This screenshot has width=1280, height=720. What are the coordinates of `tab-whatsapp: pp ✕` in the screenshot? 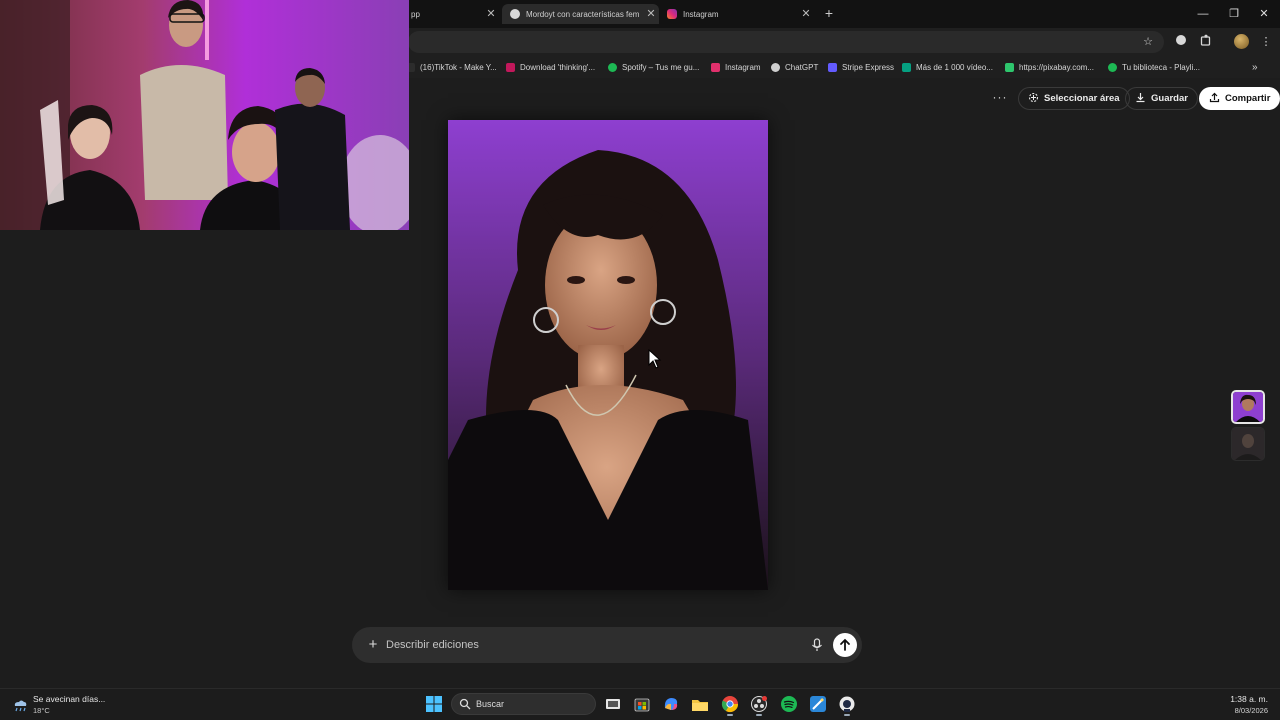 It's located at (454, 14).